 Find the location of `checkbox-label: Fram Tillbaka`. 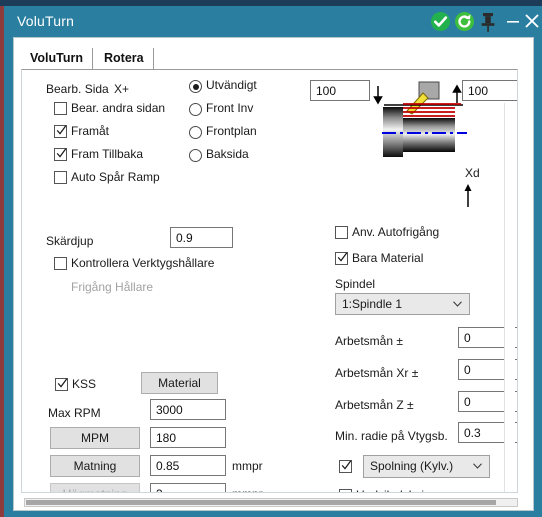

checkbox-label: Fram Tillbaka is located at coordinates (107, 154).